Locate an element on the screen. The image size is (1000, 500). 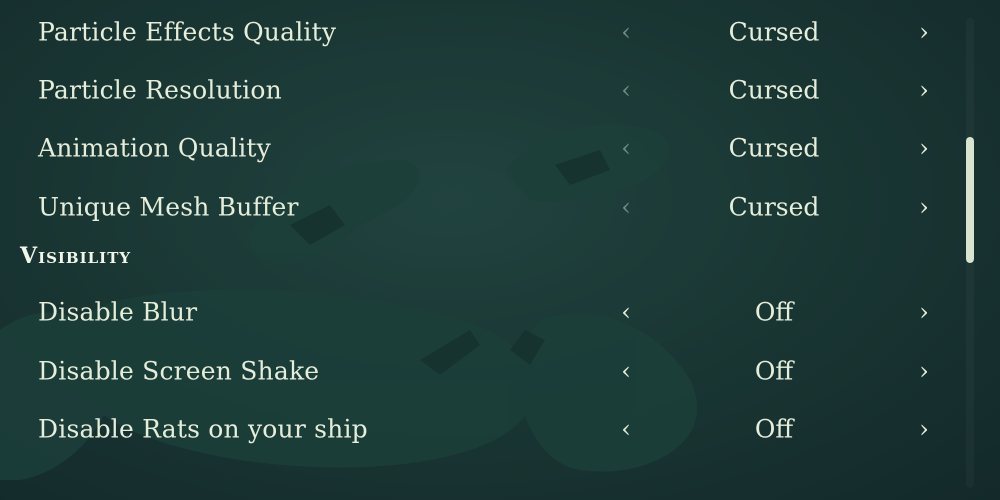
setting-row-disable-rats: Disable Rats on your ship ‹ Off › is located at coordinates (475, 429).